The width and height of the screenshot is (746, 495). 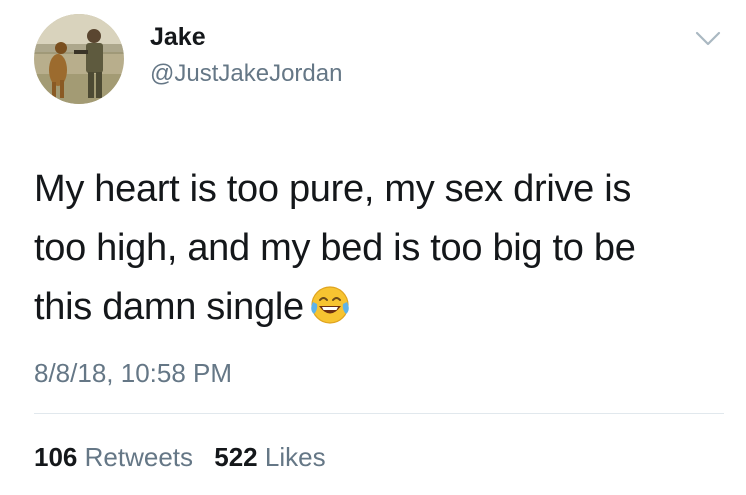 What do you see at coordinates (236, 457) in the screenshot?
I see `likes-count: 522` at bounding box center [236, 457].